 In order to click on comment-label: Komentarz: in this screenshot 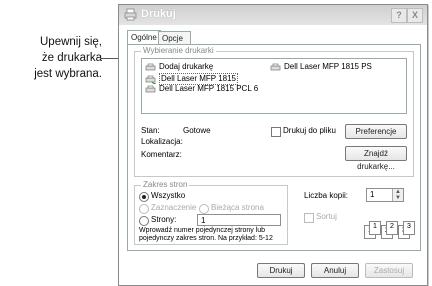, I will do `click(161, 154)`.